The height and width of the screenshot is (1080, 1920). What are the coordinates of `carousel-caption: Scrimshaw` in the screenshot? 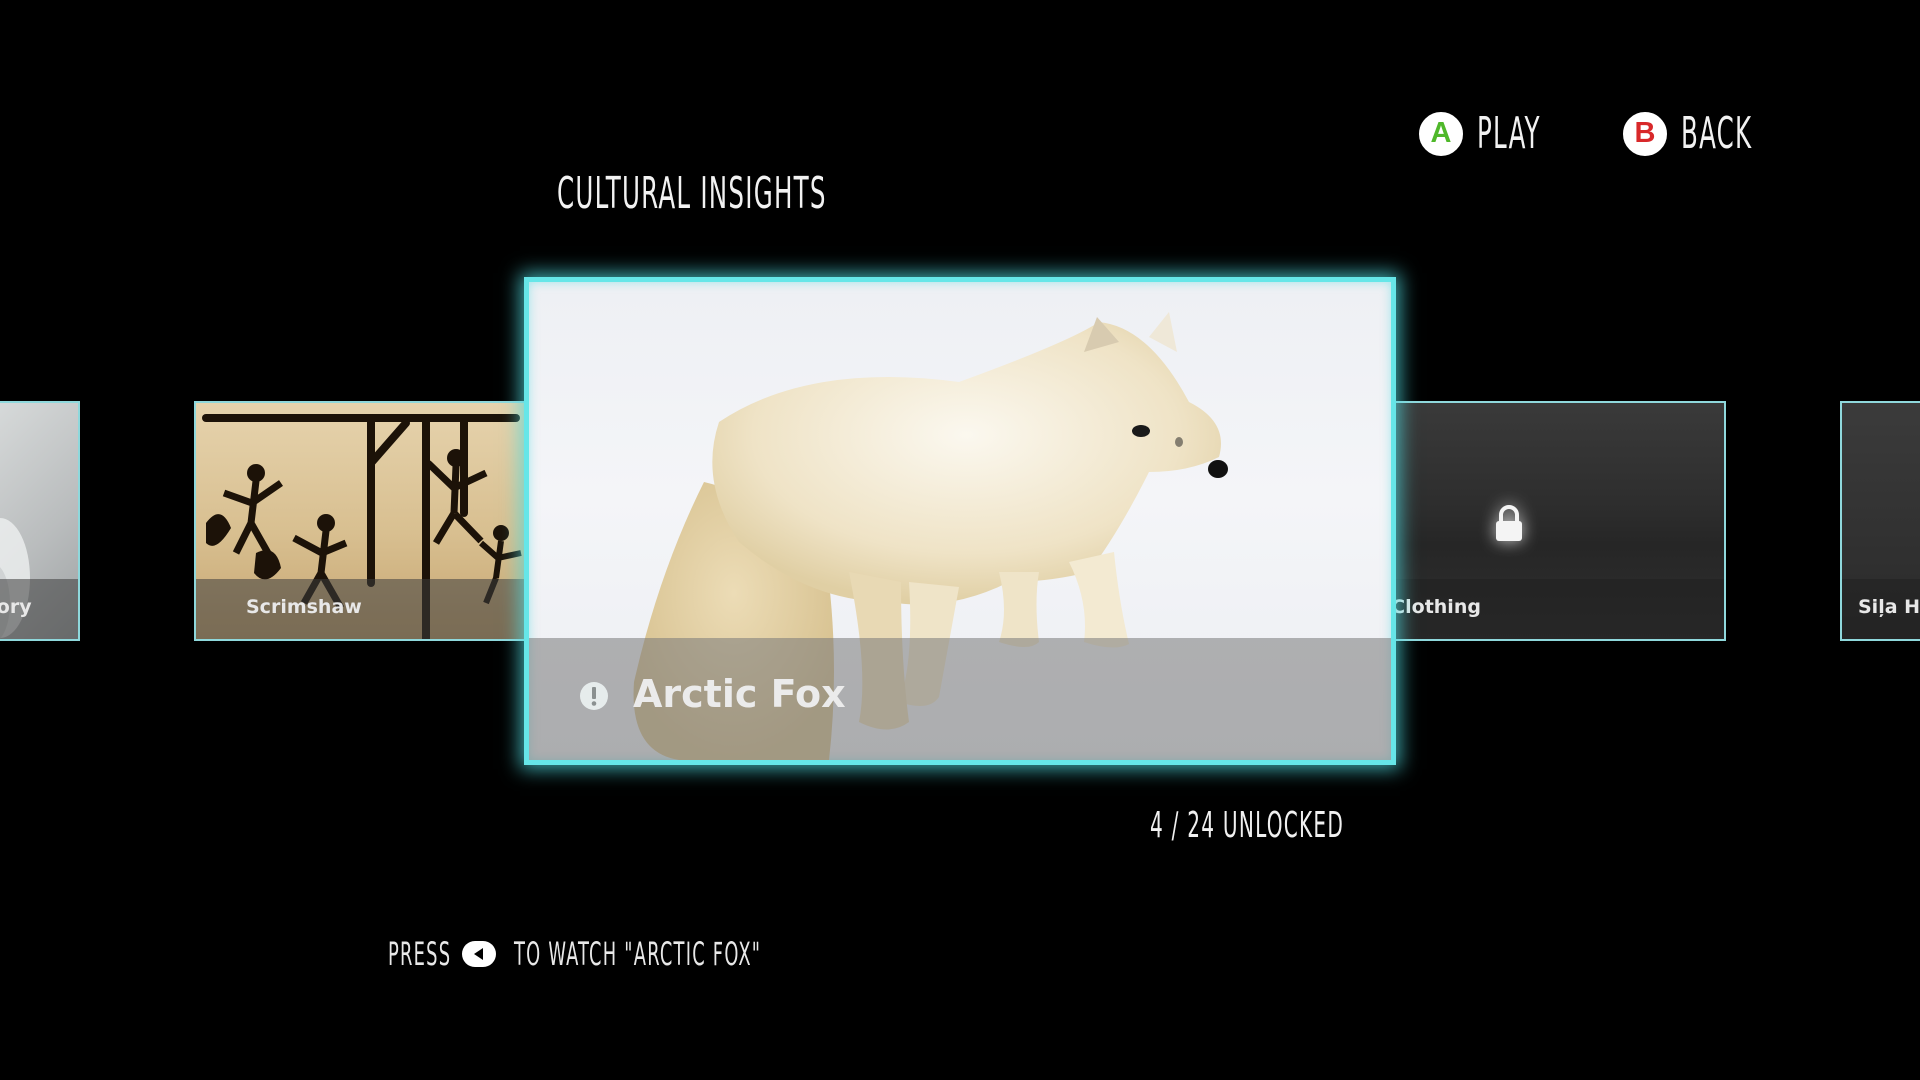 It's located at (367, 609).